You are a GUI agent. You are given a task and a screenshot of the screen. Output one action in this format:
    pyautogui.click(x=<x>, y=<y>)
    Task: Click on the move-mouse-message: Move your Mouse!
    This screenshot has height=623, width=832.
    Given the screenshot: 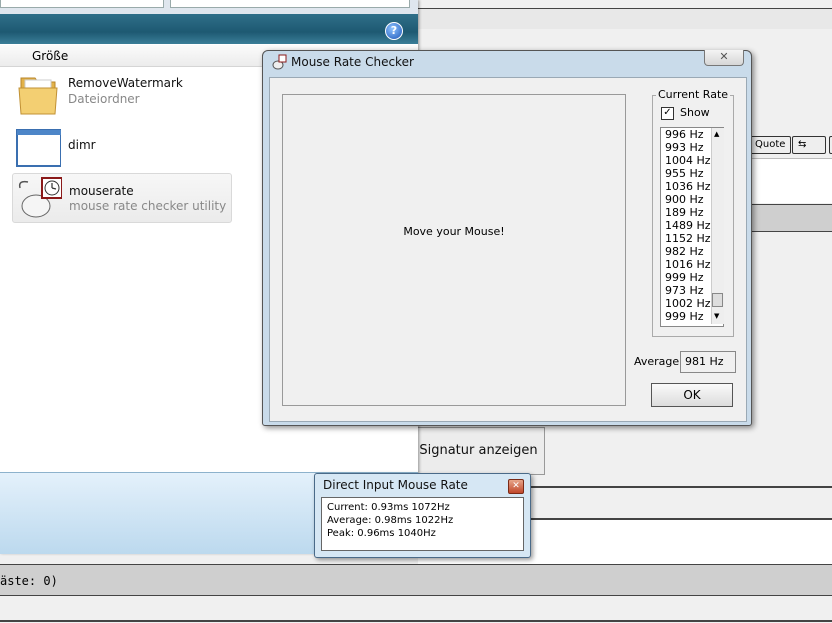 What is the action you would take?
    pyautogui.click(x=454, y=231)
    